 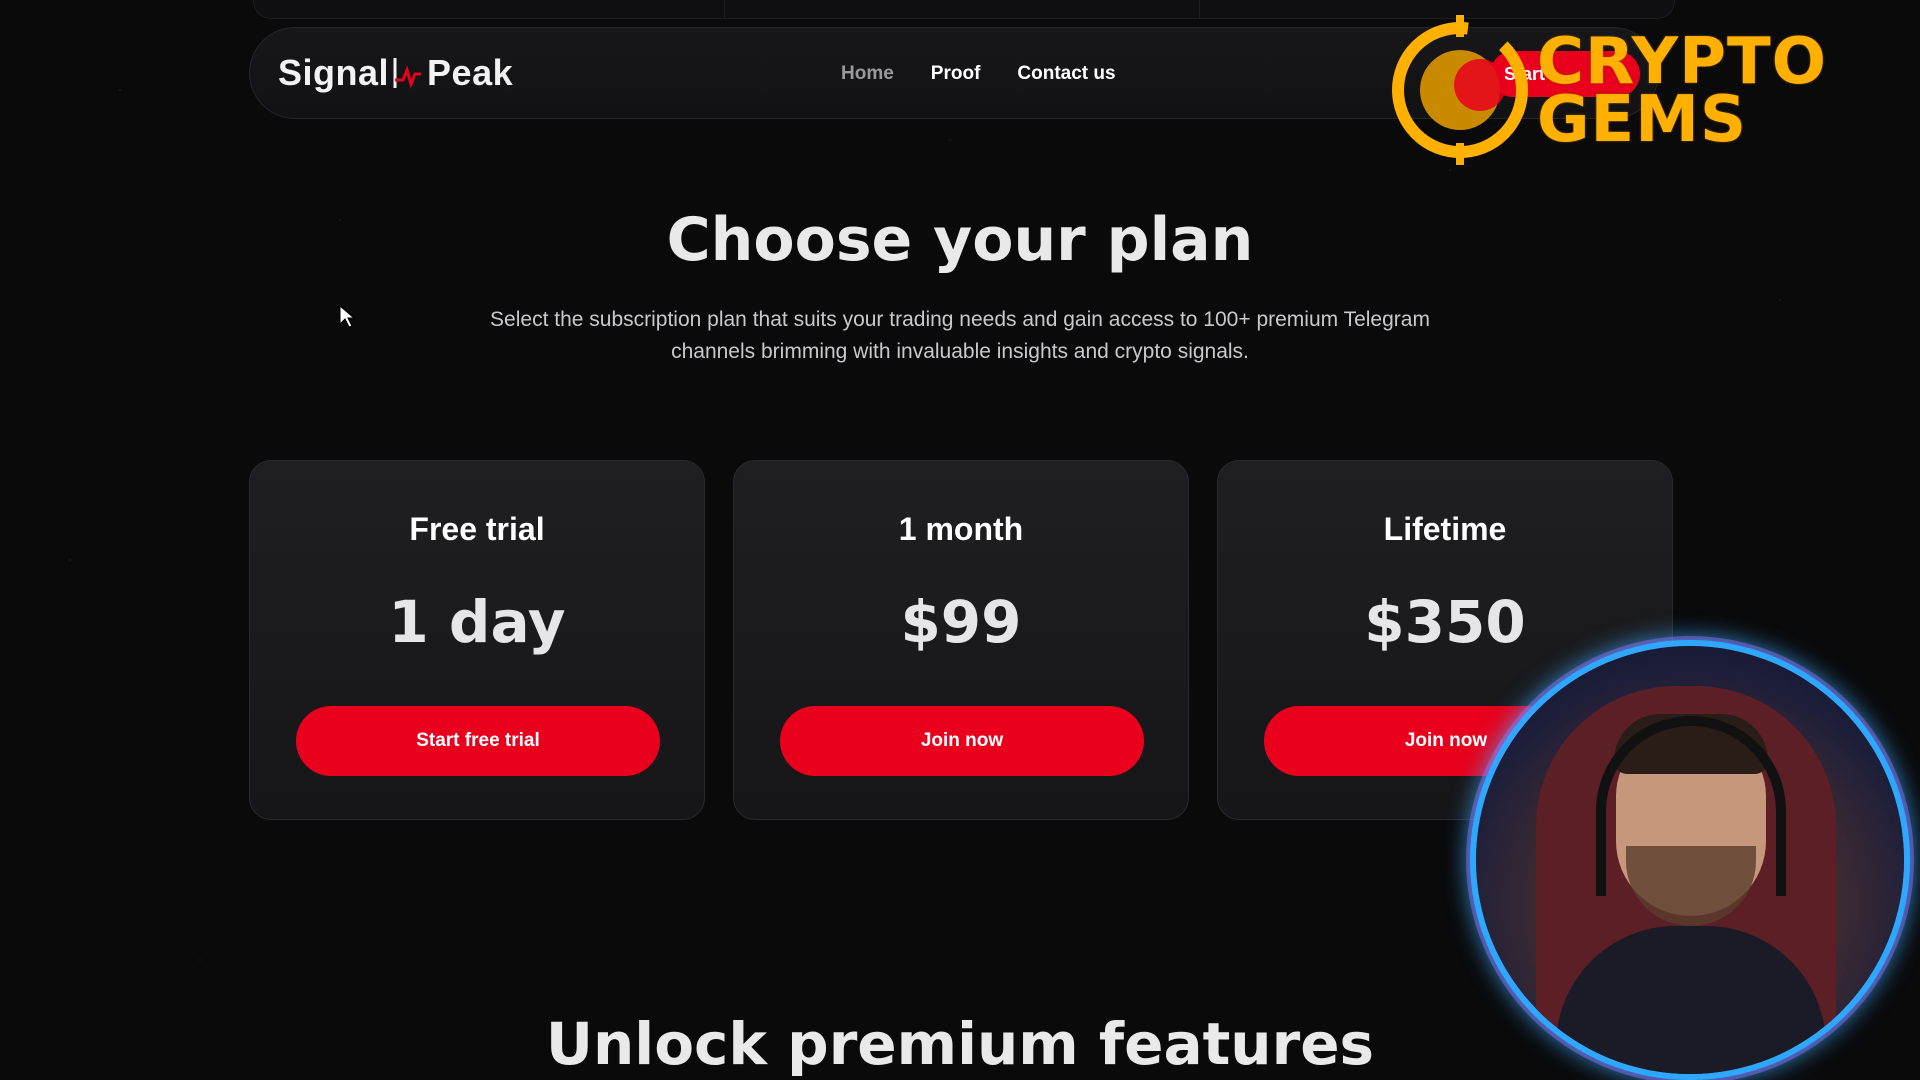 I want to click on plan-name: 1 month, so click(x=961, y=529).